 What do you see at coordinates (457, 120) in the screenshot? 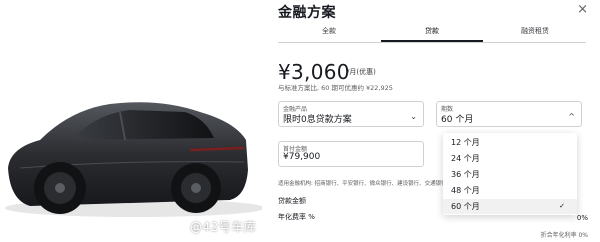
I see `term-value: 60 个月` at bounding box center [457, 120].